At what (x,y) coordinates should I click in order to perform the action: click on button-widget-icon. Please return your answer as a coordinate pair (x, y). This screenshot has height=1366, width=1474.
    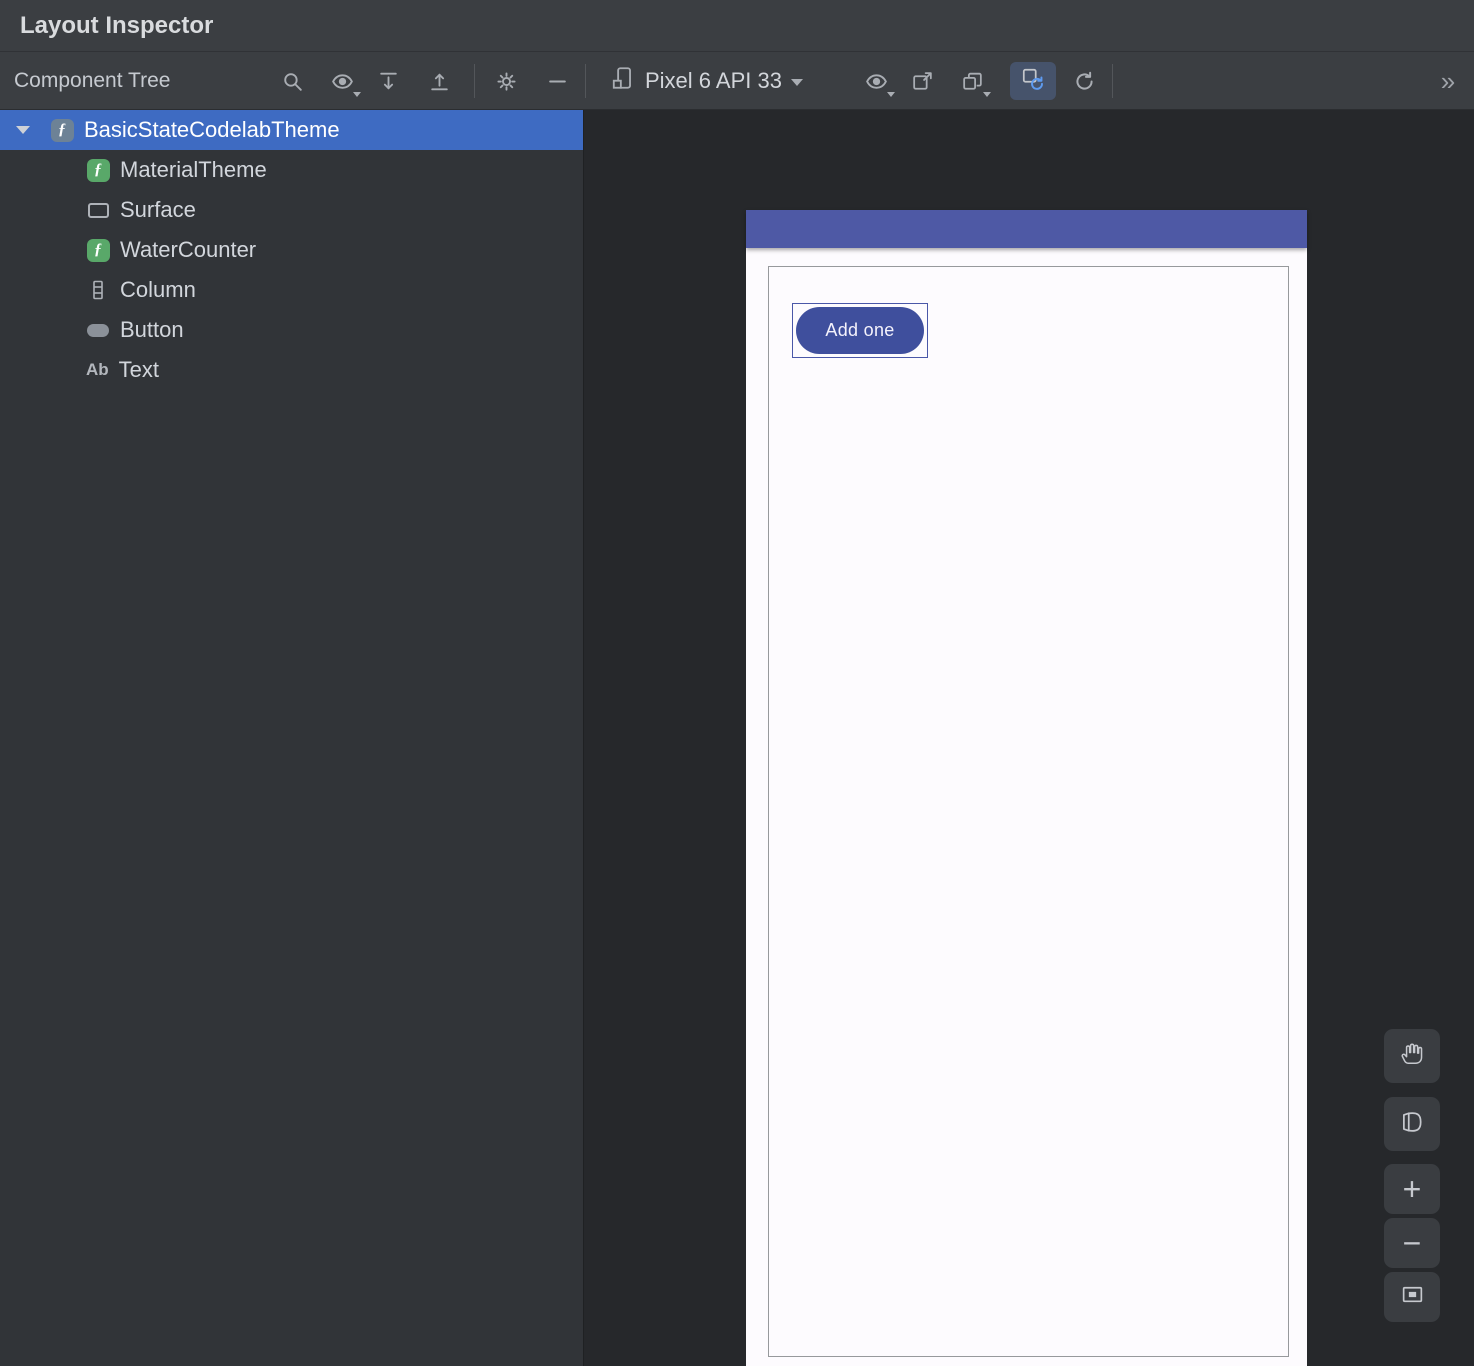
    Looking at the image, I should click on (98, 330).